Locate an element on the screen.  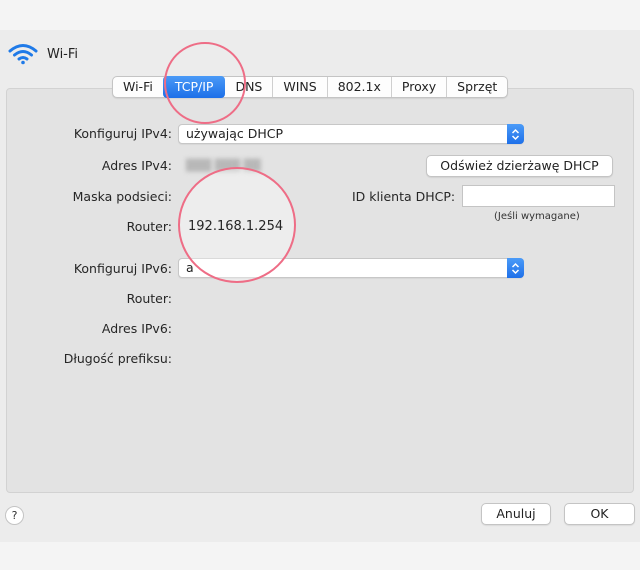
dhcp-client-id-hint: (Jeśli wymagane) is located at coordinates (537, 216).